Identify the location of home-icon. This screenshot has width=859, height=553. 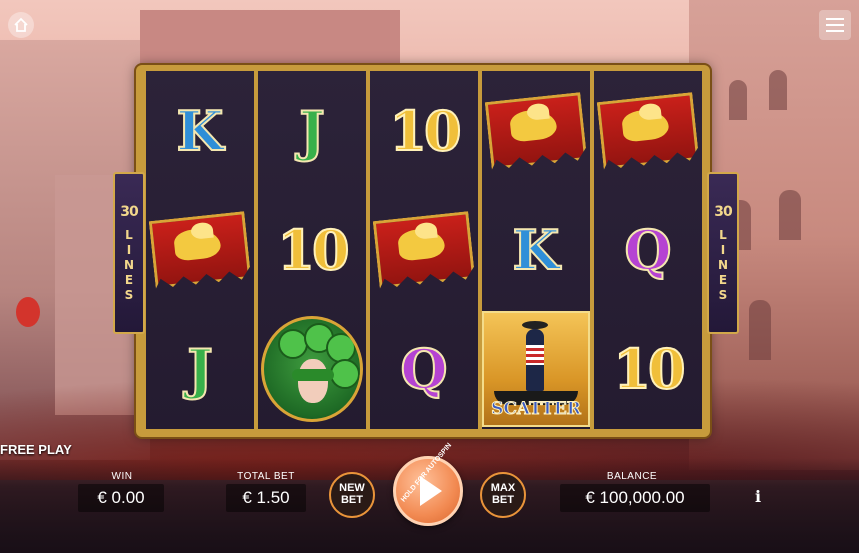
(21, 24).